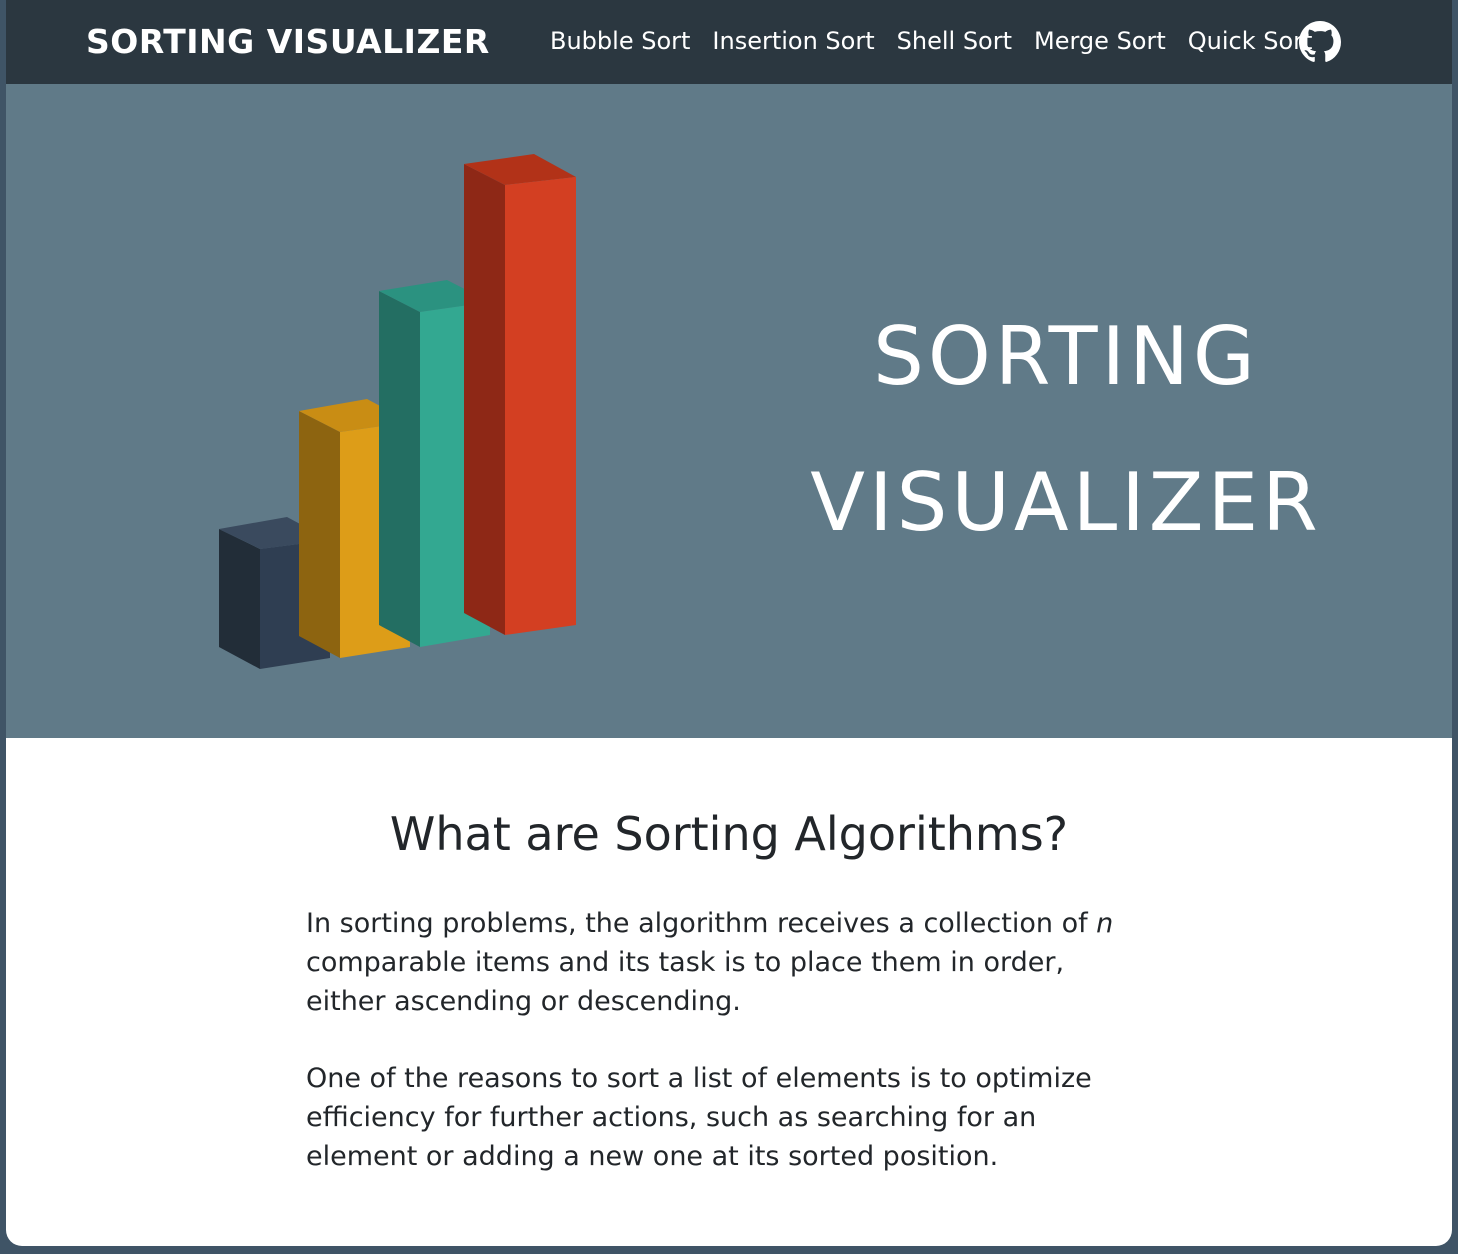  I want to click on bar-chart-illustration, so click(397, 411).